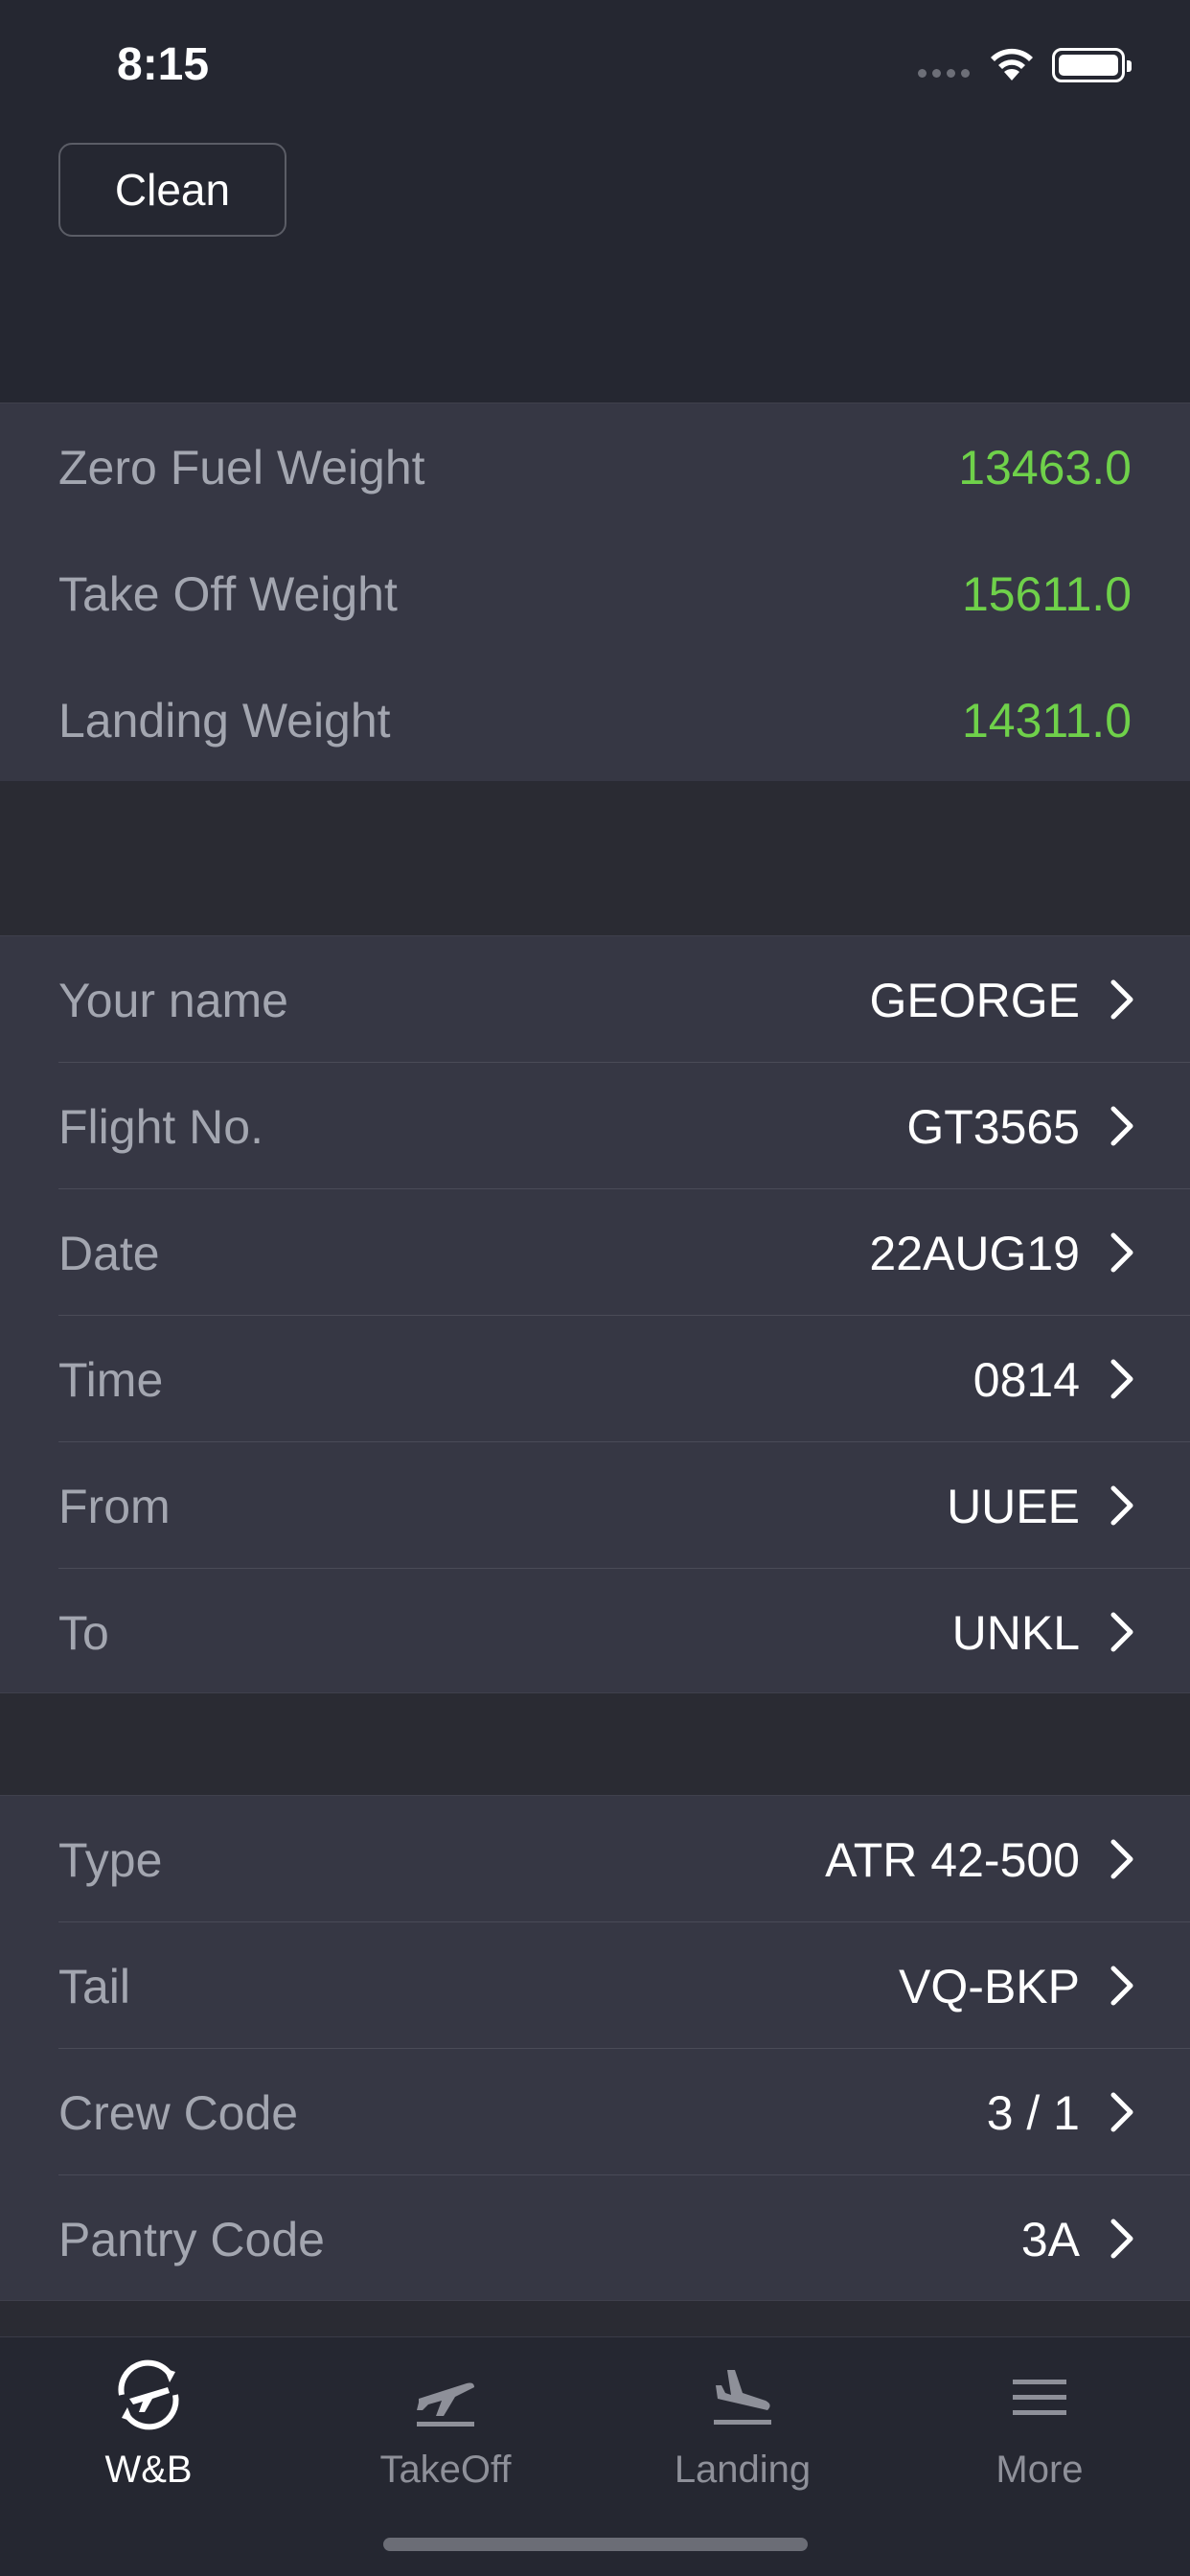  Describe the element at coordinates (228, 594) in the screenshot. I see `take-off-weight-label: Take Off Weight` at that location.